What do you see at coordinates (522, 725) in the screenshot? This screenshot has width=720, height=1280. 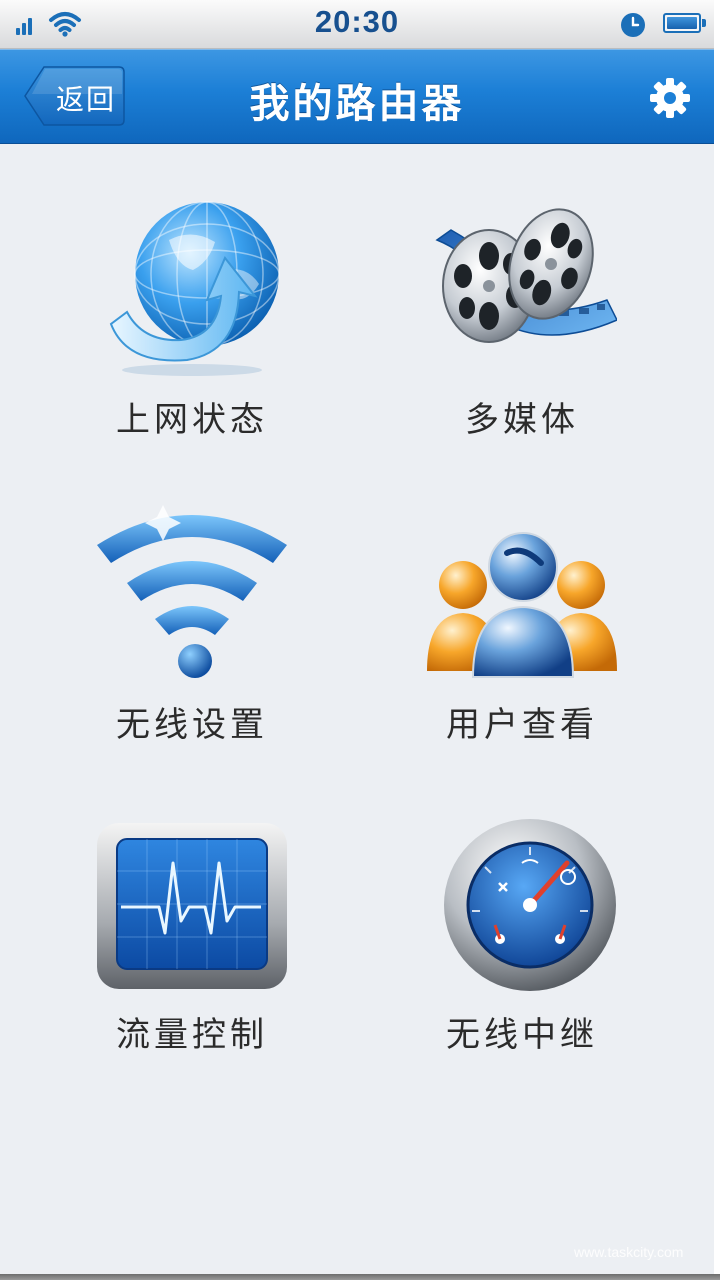 I see `menu-item-label: 用户查看` at bounding box center [522, 725].